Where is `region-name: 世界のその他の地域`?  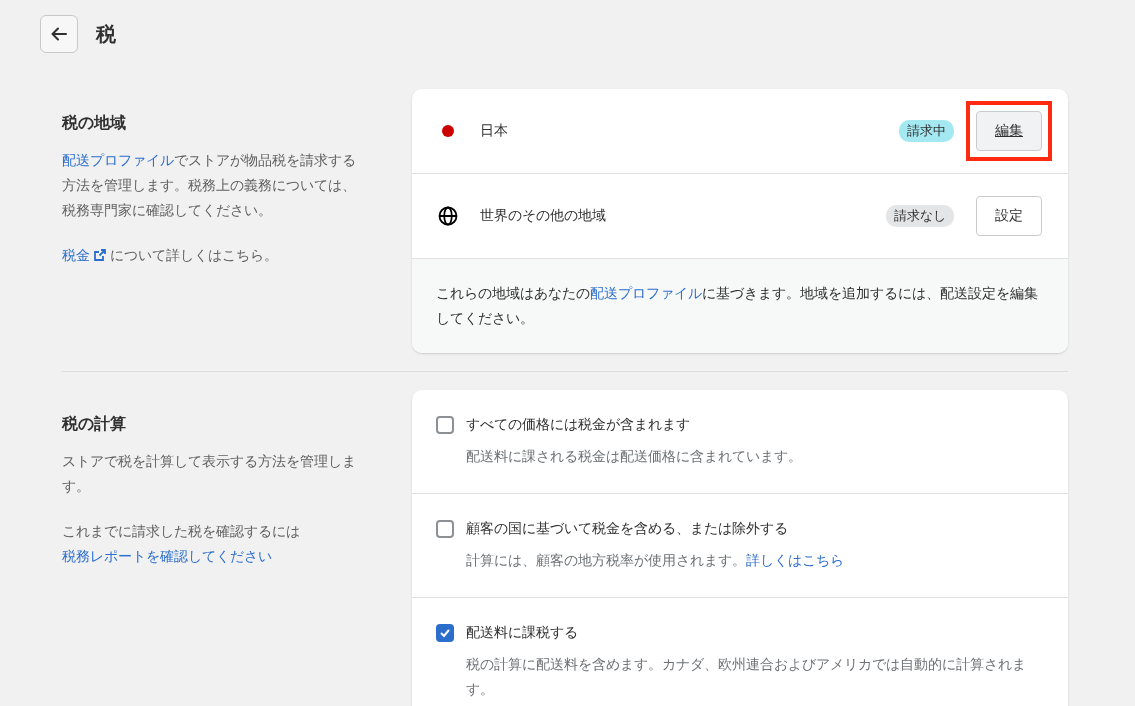
region-name: 世界のその他の地域 is located at coordinates (543, 216).